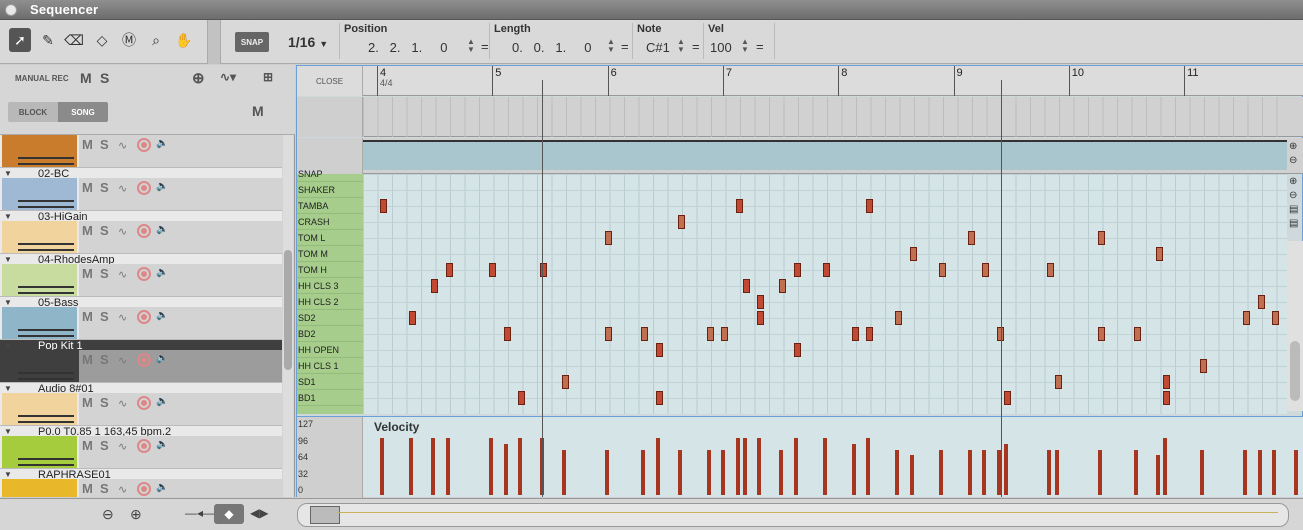  What do you see at coordinates (228, 77) in the screenshot?
I see `automation-icon: ∿▾` at bounding box center [228, 77].